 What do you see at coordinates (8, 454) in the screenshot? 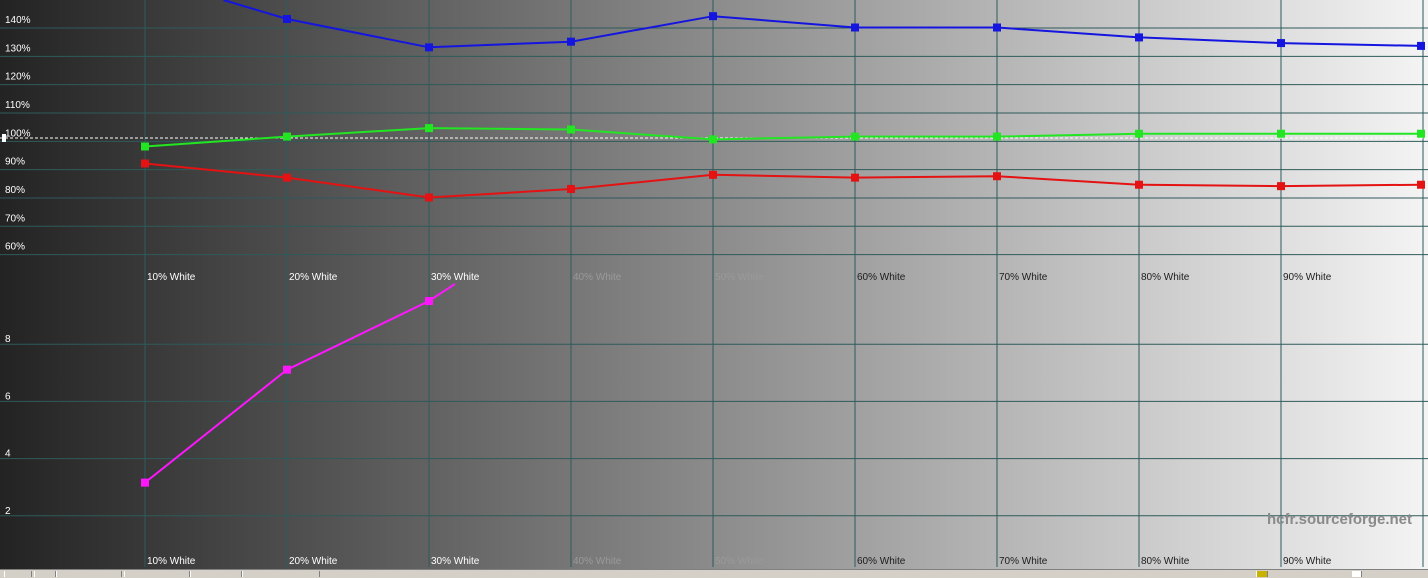
I see `y-tick-label: 4` at bounding box center [8, 454].